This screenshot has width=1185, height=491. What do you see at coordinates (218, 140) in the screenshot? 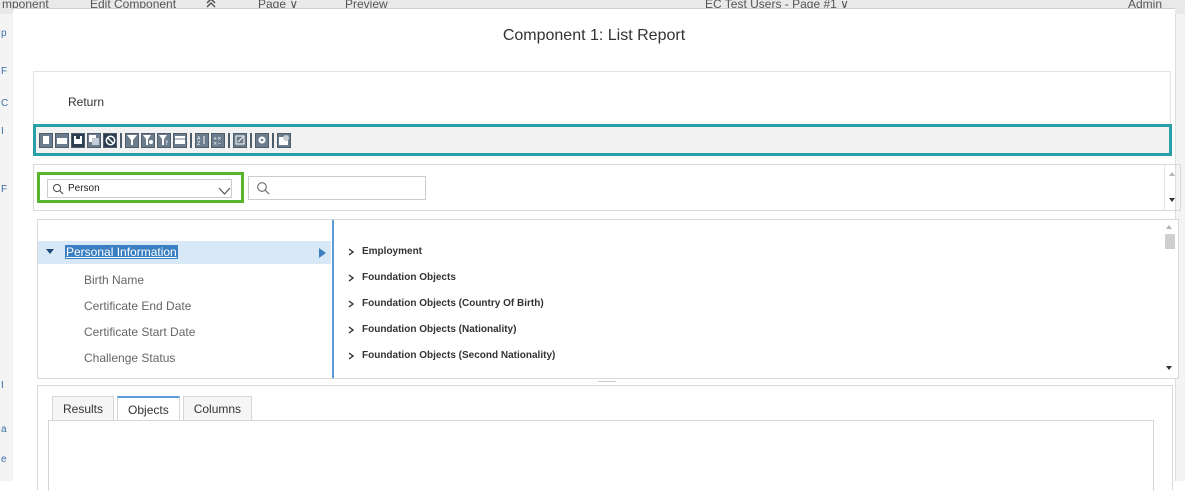
I see `calculate-icon: +× ×−` at bounding box center [218, 140].